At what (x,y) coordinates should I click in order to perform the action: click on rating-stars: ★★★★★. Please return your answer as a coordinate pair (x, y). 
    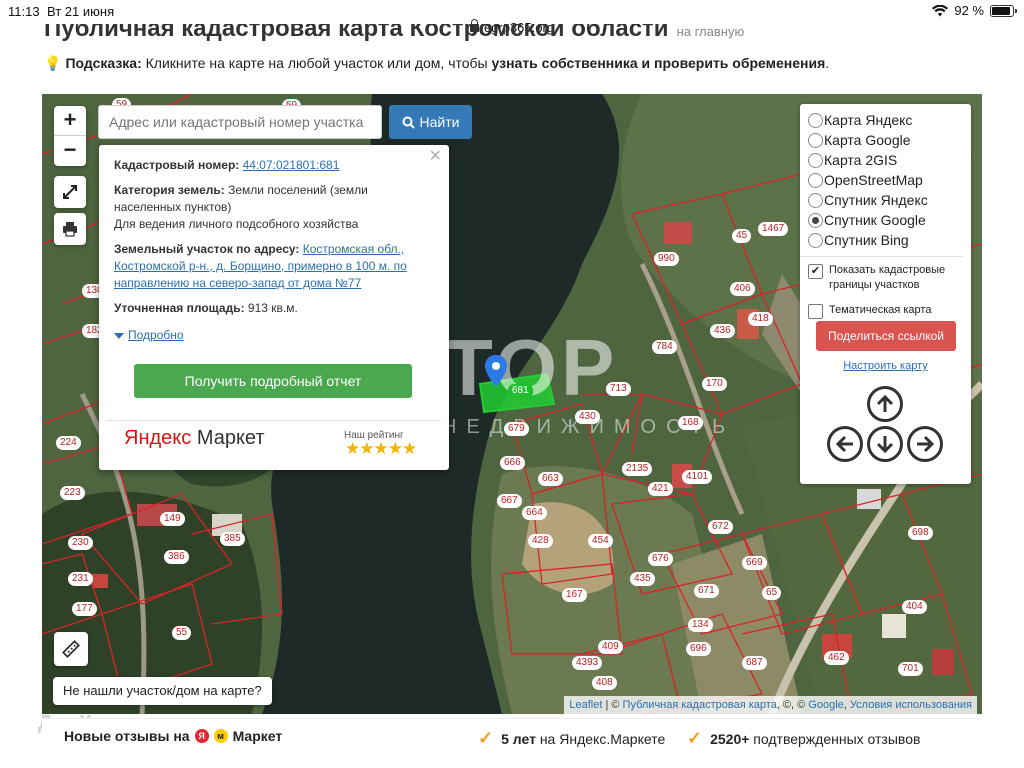
    Looking at the image, I should click on (381, 448).